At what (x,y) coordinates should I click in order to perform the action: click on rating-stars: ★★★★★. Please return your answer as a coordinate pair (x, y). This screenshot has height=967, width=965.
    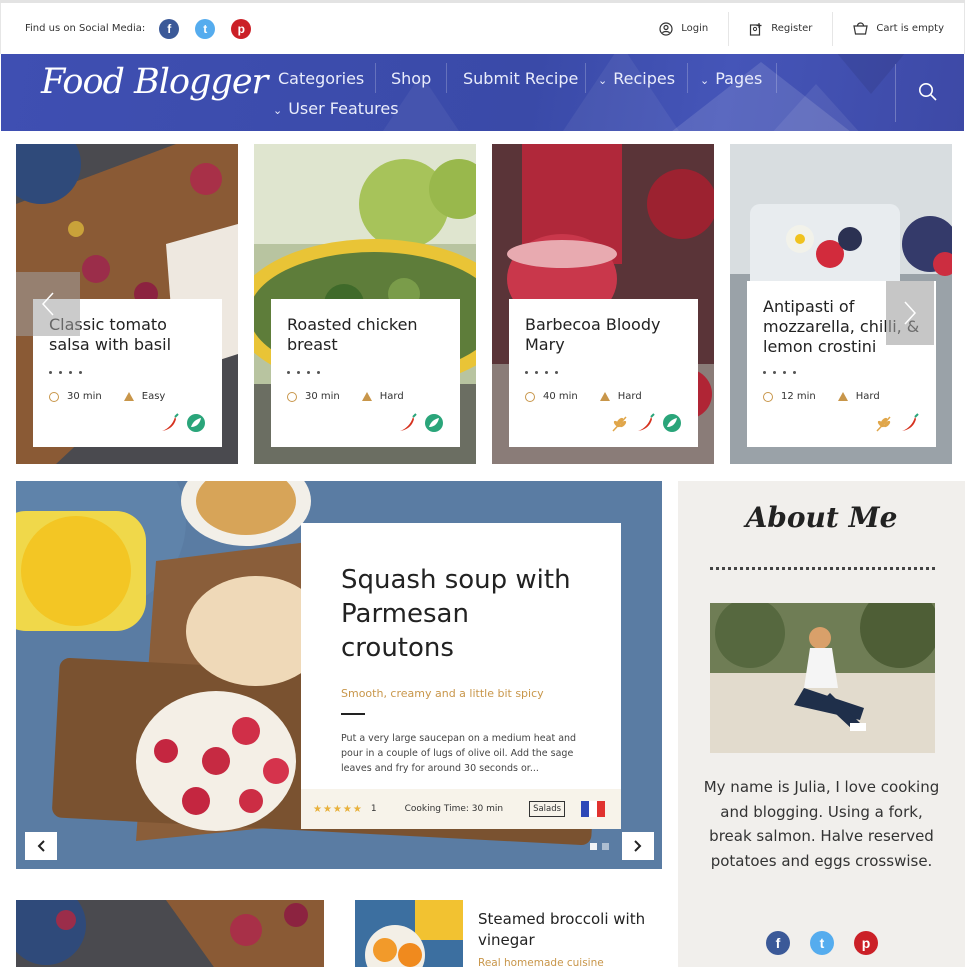
    Looking at the image, I should click on (338, 809).